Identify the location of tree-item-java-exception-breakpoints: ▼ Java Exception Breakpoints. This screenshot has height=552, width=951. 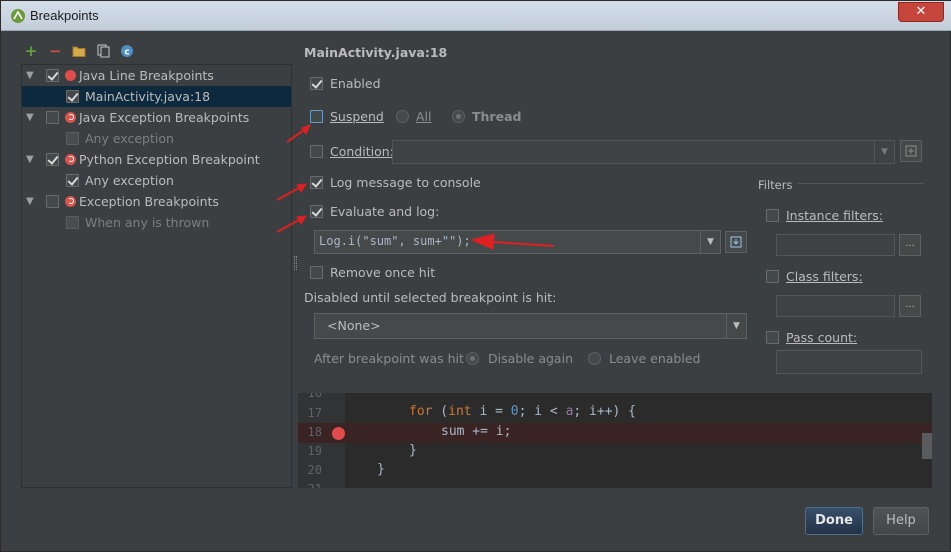
(156, 117).